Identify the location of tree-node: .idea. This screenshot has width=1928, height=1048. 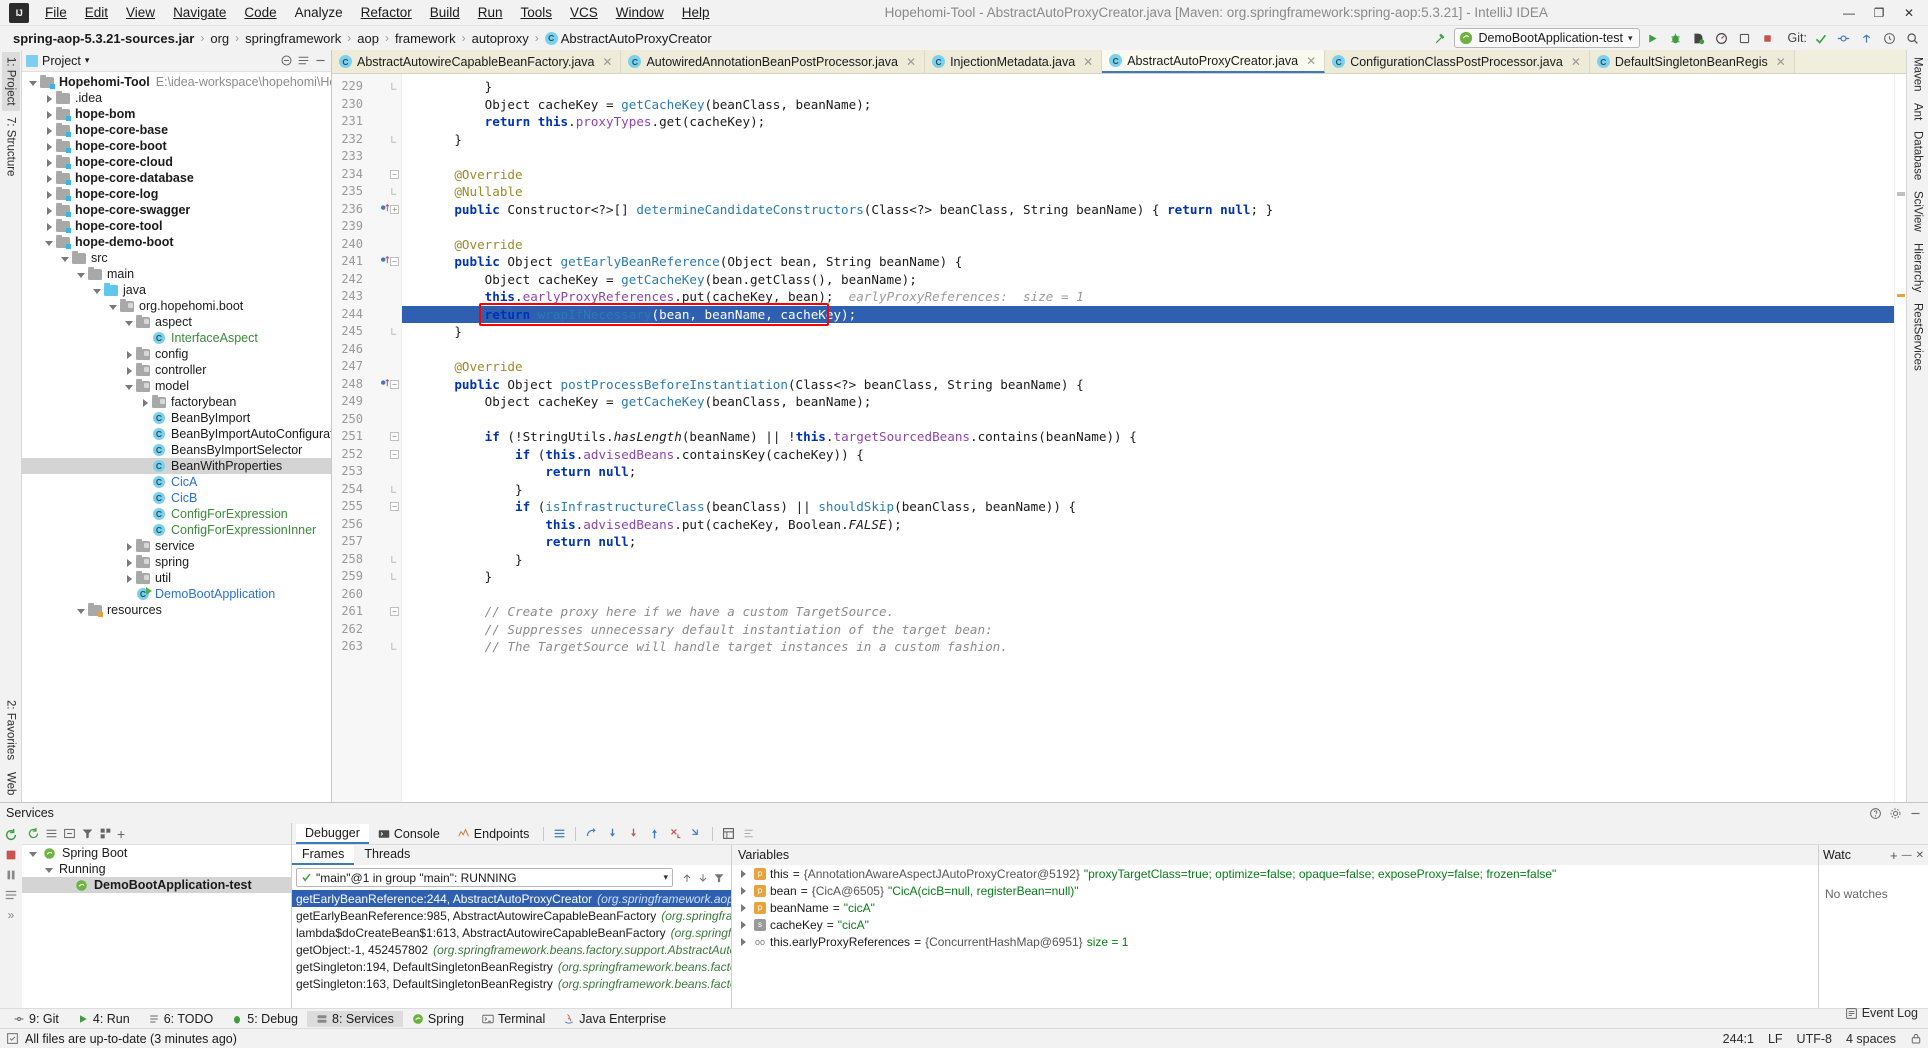
(176, 98).